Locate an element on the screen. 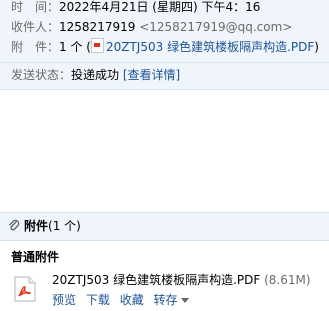  recipient-row: 收件人：1258217919 <1258217919@qq.com> is located at coordinates (151, 27).